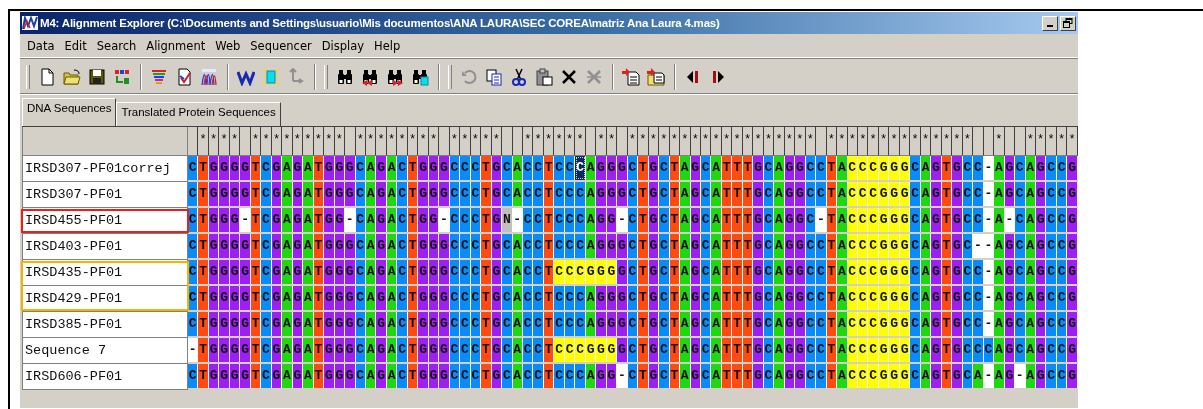 The width and height of the screenshot is (1203, 409). Describe the element at coordinates (281, 45) in the screenshot. I see `menu-item: Sequencer` at that location.